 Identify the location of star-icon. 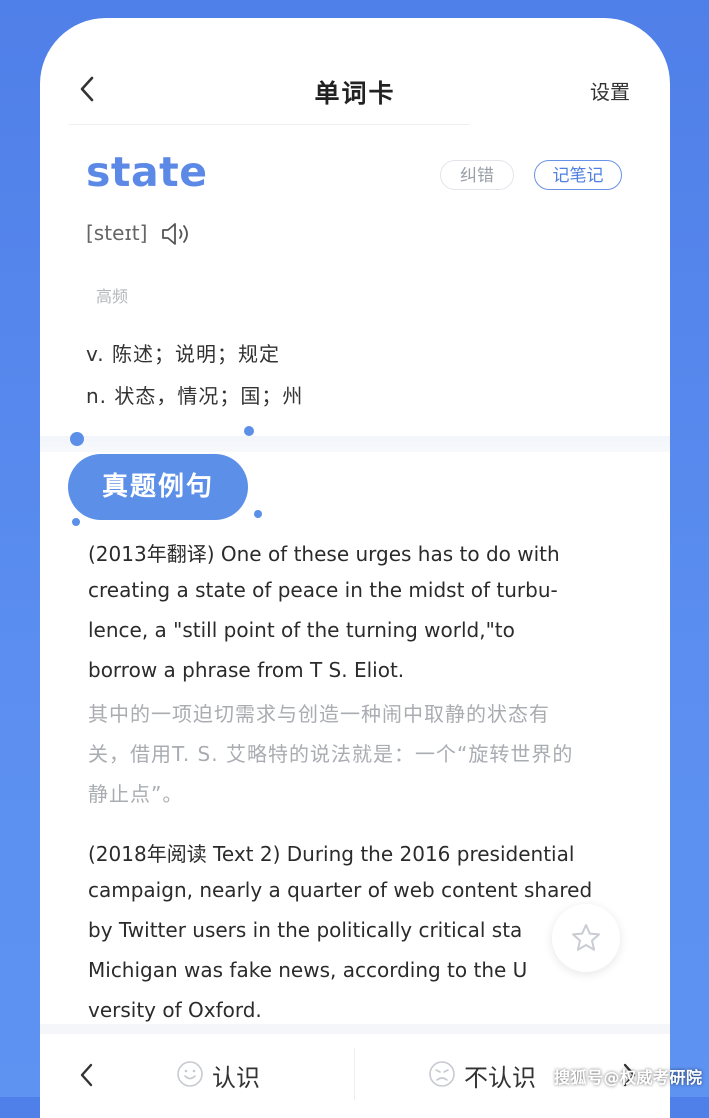
(586, 937).